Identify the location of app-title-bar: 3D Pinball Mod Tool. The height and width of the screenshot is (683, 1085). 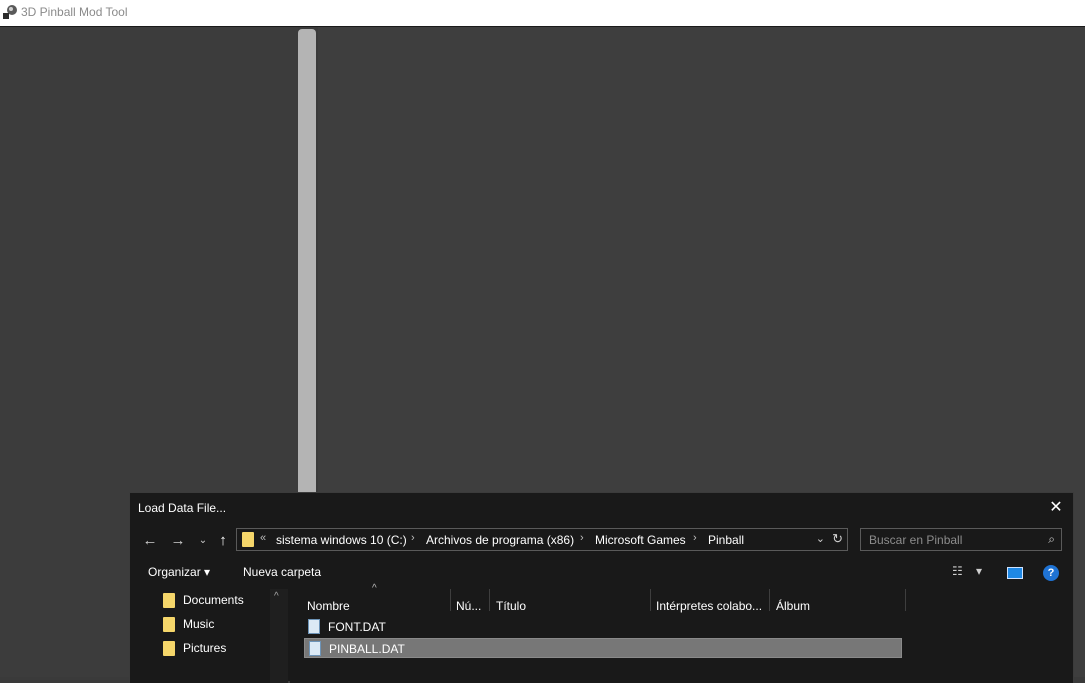
(542, 13).